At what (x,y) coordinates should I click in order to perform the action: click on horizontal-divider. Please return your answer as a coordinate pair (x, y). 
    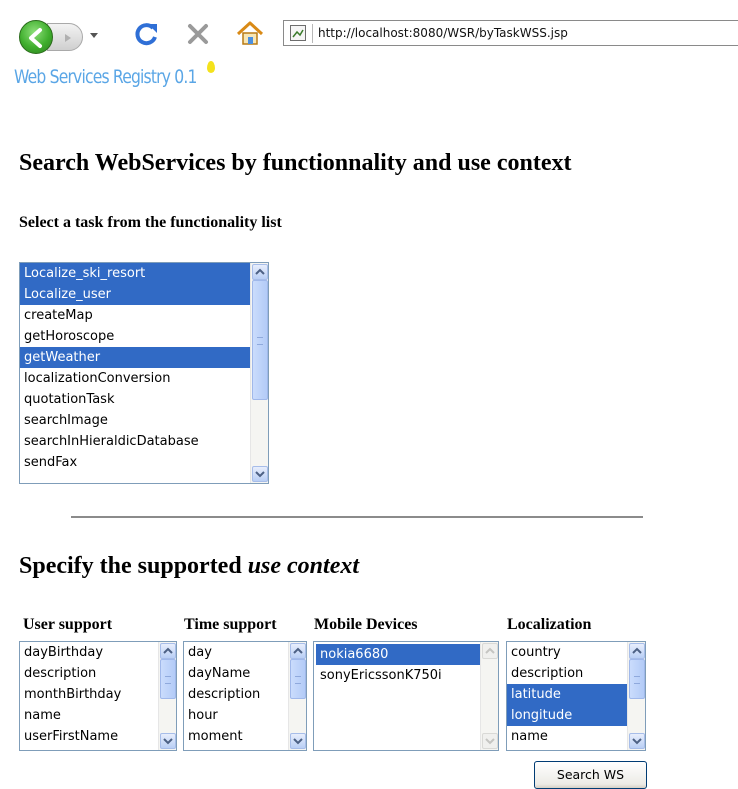
    Looking at the image, I should click on (357, 517).